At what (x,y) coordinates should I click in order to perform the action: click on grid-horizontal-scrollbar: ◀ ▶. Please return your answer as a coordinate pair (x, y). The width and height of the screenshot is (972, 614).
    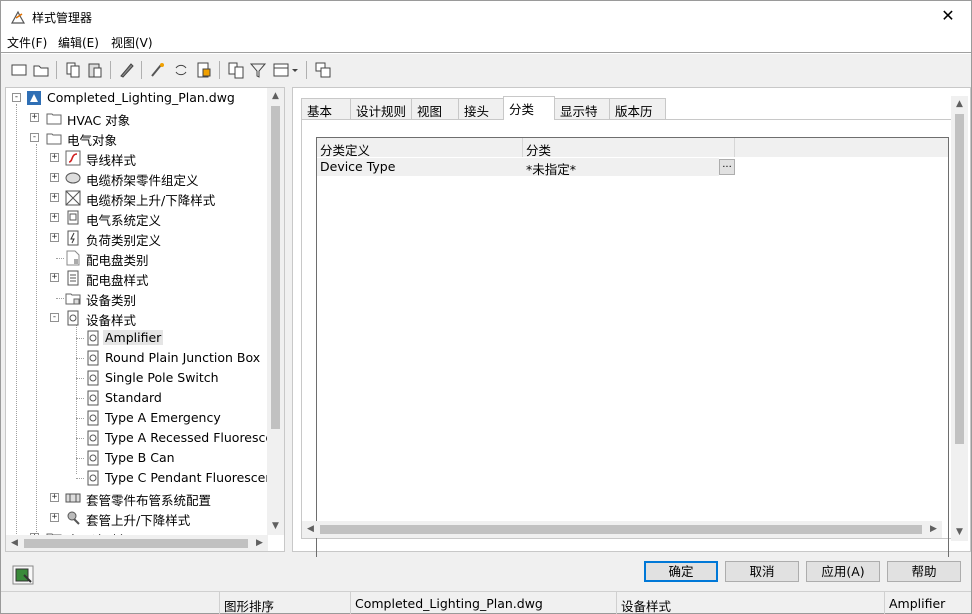
    Looking at the image, I should click on (622, 529).